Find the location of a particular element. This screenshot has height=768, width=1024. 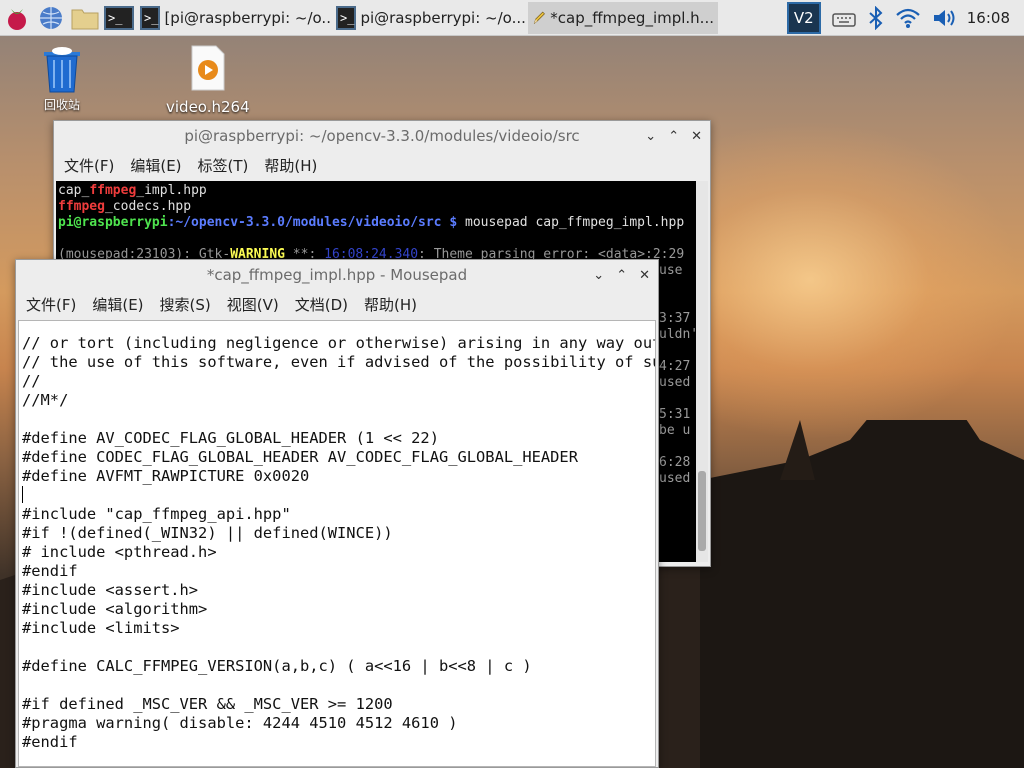

code-line: #if !(defined(_WIN32) || defined(WINCE)) is located at coordinates (207, 533).